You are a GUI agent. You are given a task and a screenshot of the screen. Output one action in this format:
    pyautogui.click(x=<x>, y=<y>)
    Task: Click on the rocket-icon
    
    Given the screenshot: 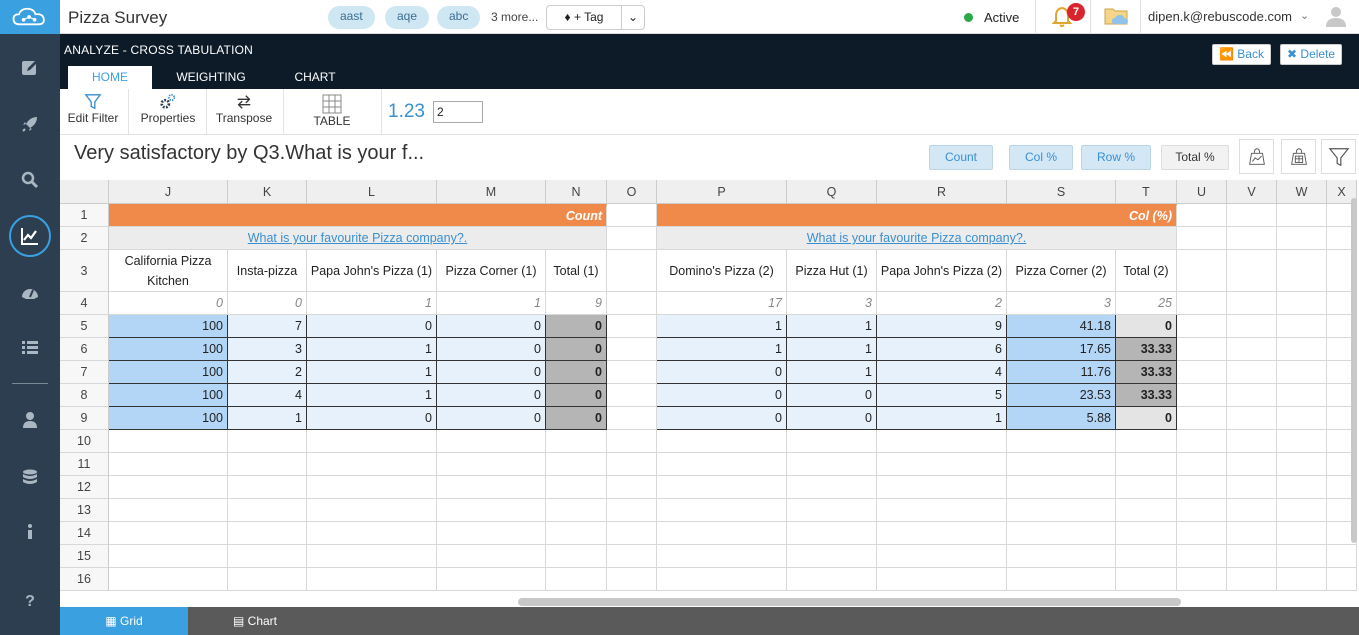 What is the action you would take?
    pyautogui.click(x=30, y=124)
    